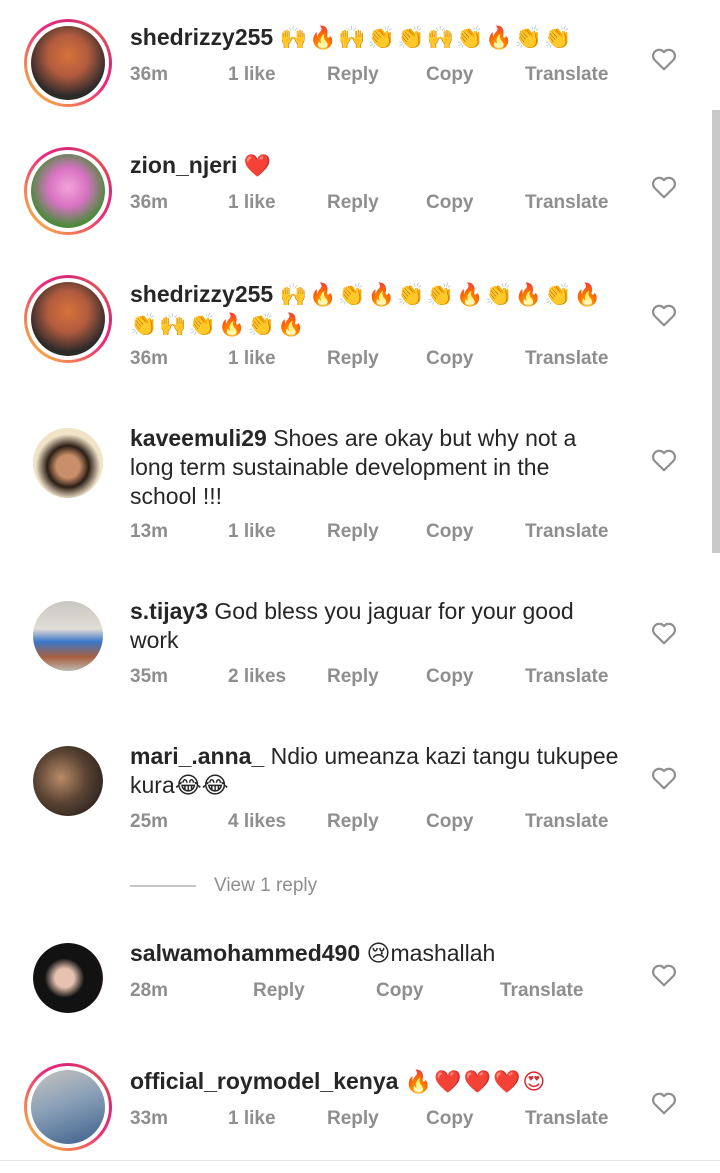  What do you see at coordinates (375, 166) in the screenshot?
I see `comment-text: zion_njeri ❤️` at bounding box center [375, 166].